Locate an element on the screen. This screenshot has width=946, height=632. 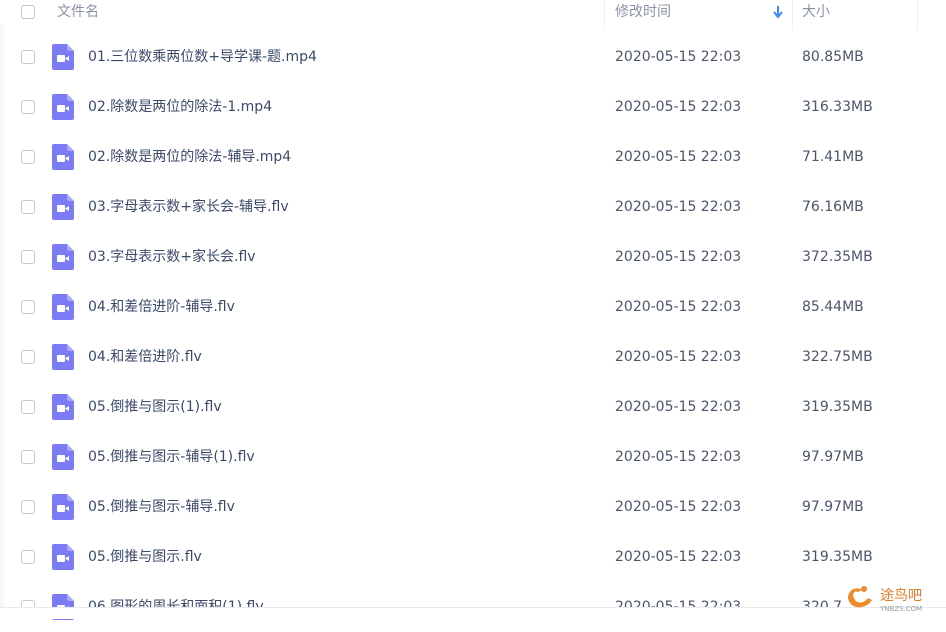
file-name: 04.和差倍进阶-辅导.flv is located at coordinates (161, 307).